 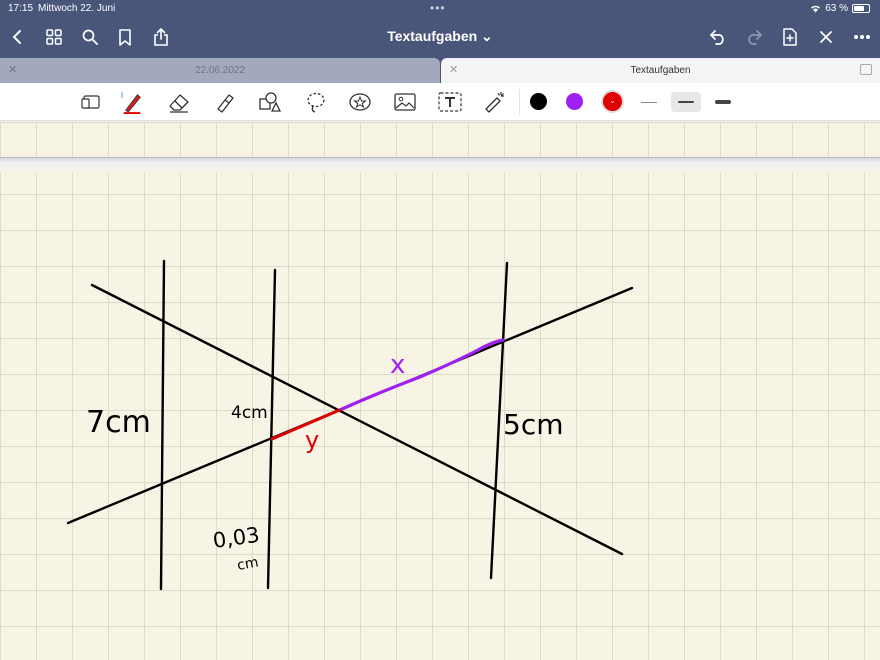 What do you see at coordinates (271, 429) in the screenshot?
I see `vertical-line-middle` at bounding box center [271, 429].